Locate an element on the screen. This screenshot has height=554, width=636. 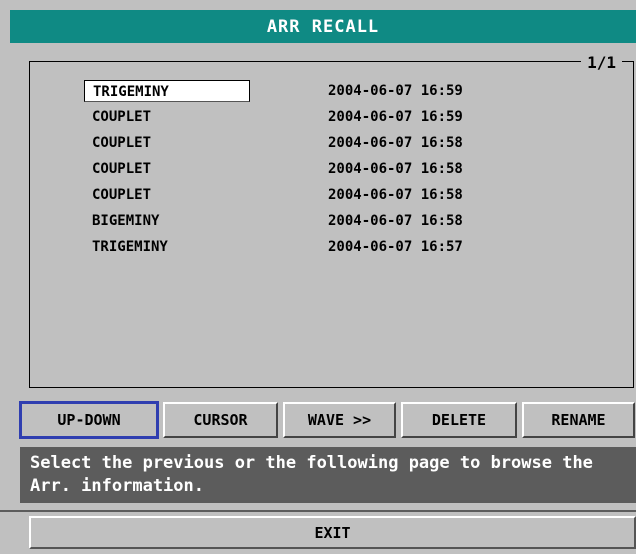
record-row: COUPLET 2004-06-07 16:59 is located at coordinates (319, 119).